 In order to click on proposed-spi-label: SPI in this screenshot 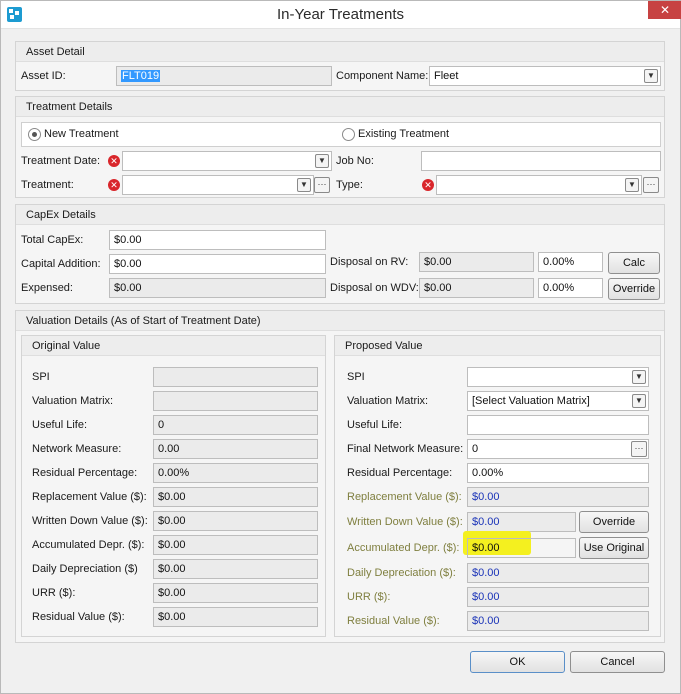, I will do `click(356, 377)`.